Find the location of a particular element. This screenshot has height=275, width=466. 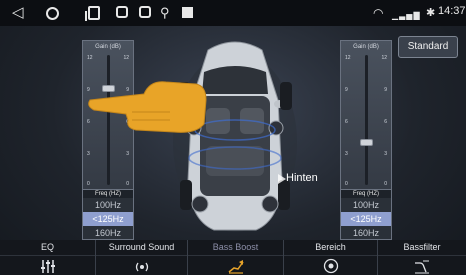

speaker-zone-label: Hinten is located at coordinates (302, 178).